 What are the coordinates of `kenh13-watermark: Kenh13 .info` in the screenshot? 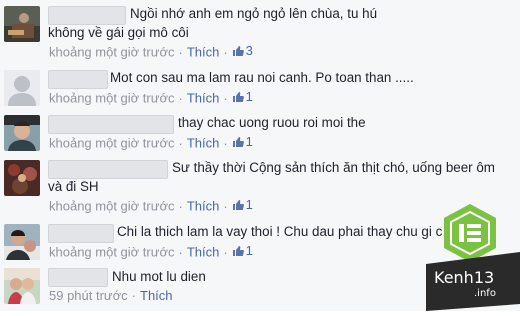 It's located at (473, 257).